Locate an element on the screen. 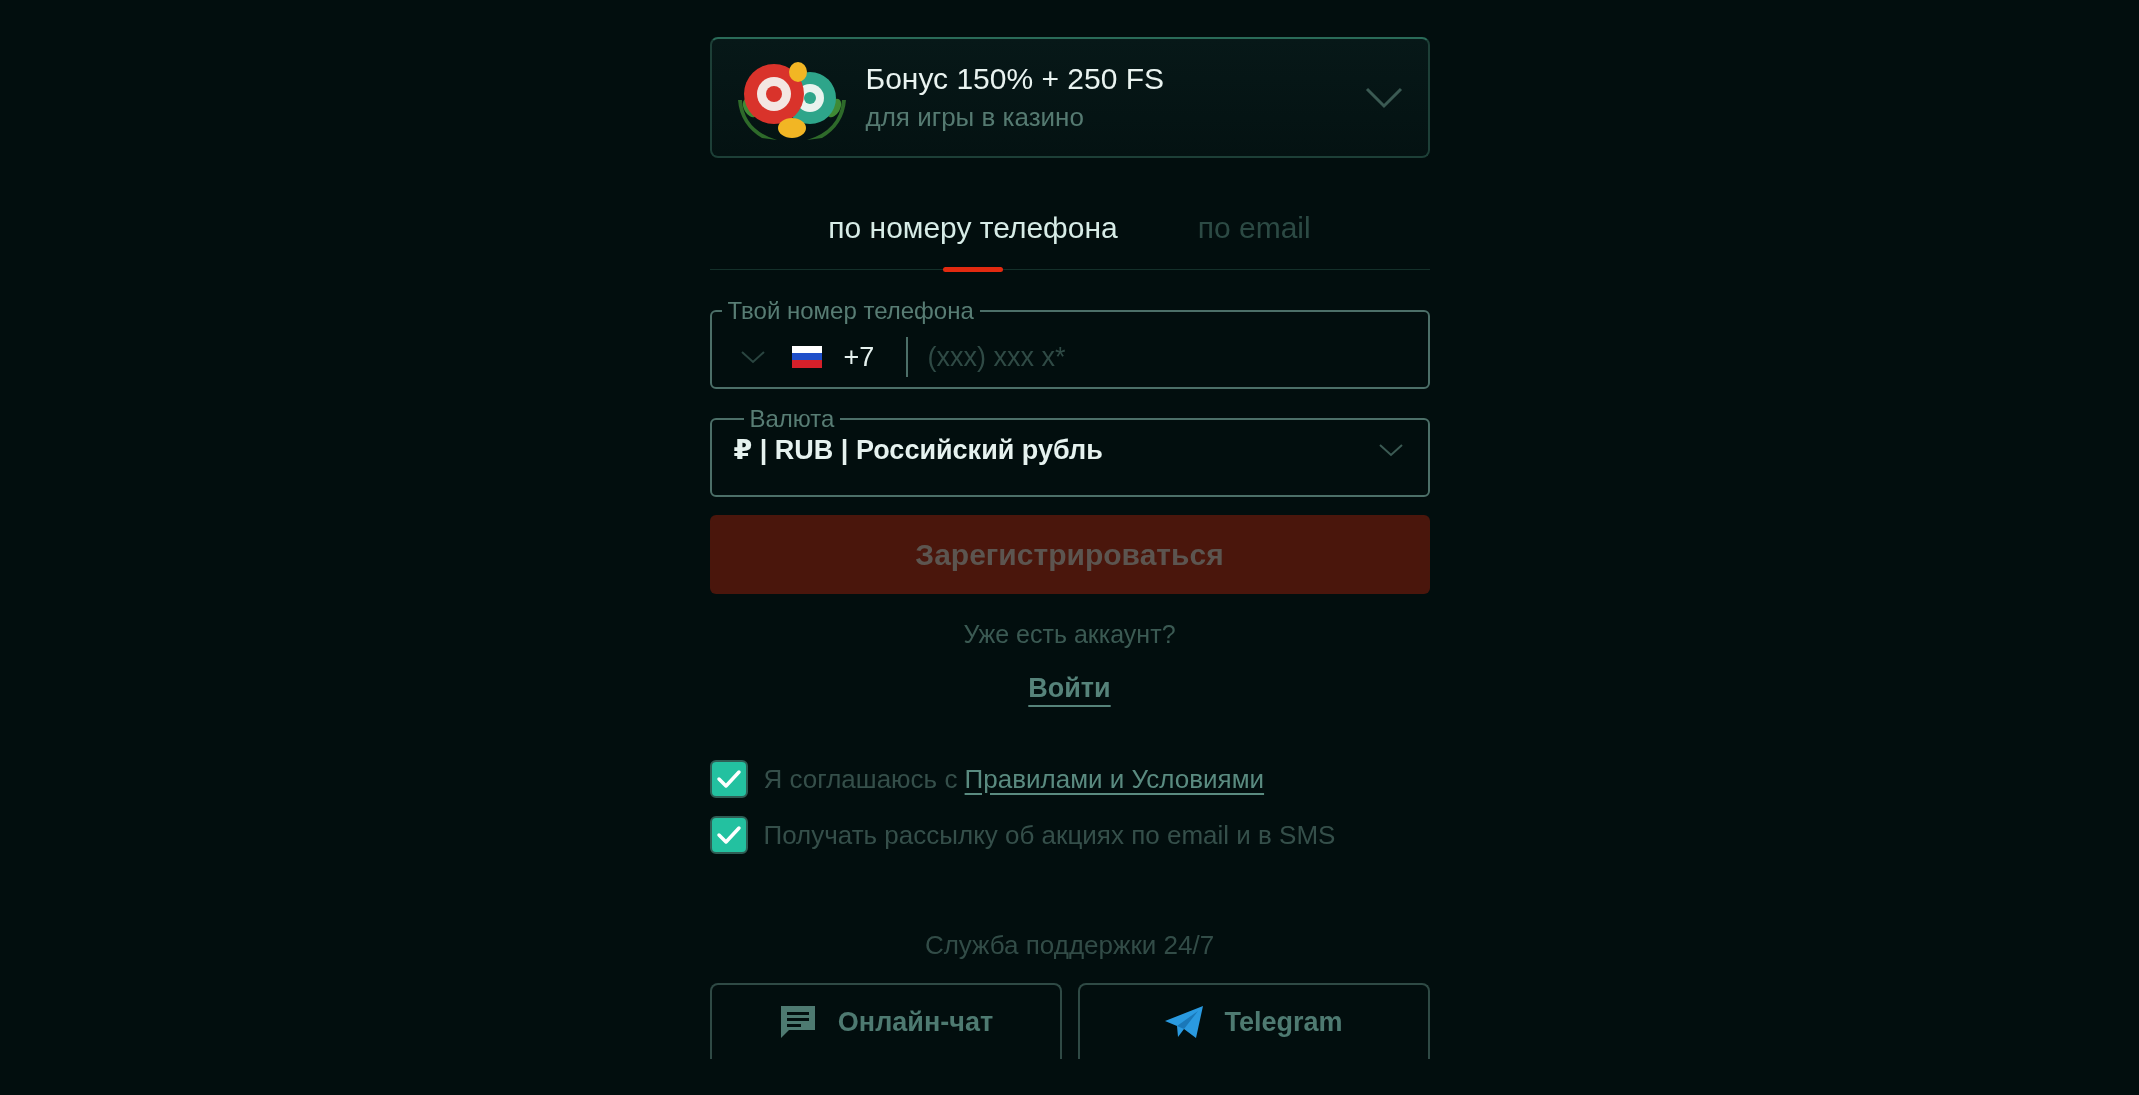 Image resolution: width=2139 pixels, height=1095 pixels. caret-icon is located at coordinates (1390, 450).